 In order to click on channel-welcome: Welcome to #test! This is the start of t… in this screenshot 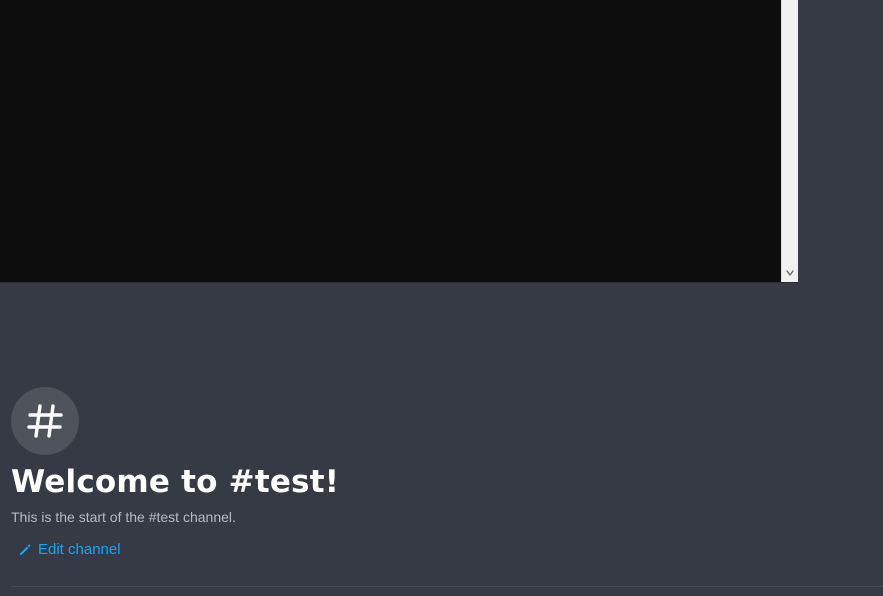, I will do `click(175, 473)`.